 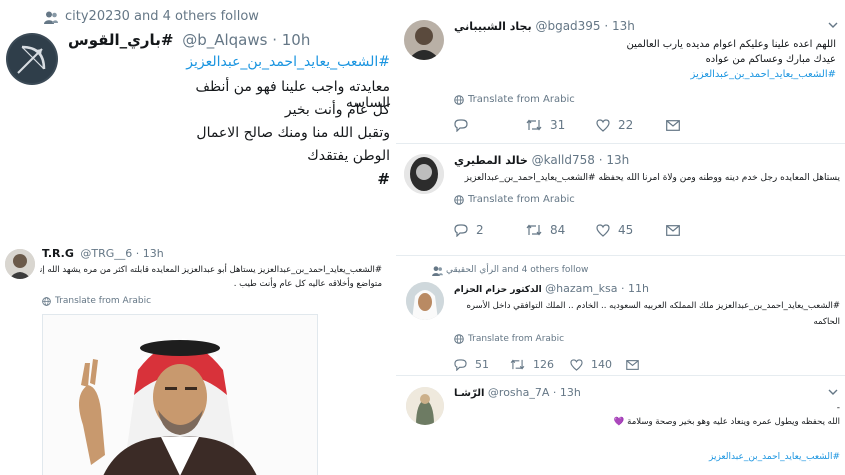 What do you see at coordinates (490, 230) in the screenshot?
I see `reply-button: 2` at bounding box center [490, 230].